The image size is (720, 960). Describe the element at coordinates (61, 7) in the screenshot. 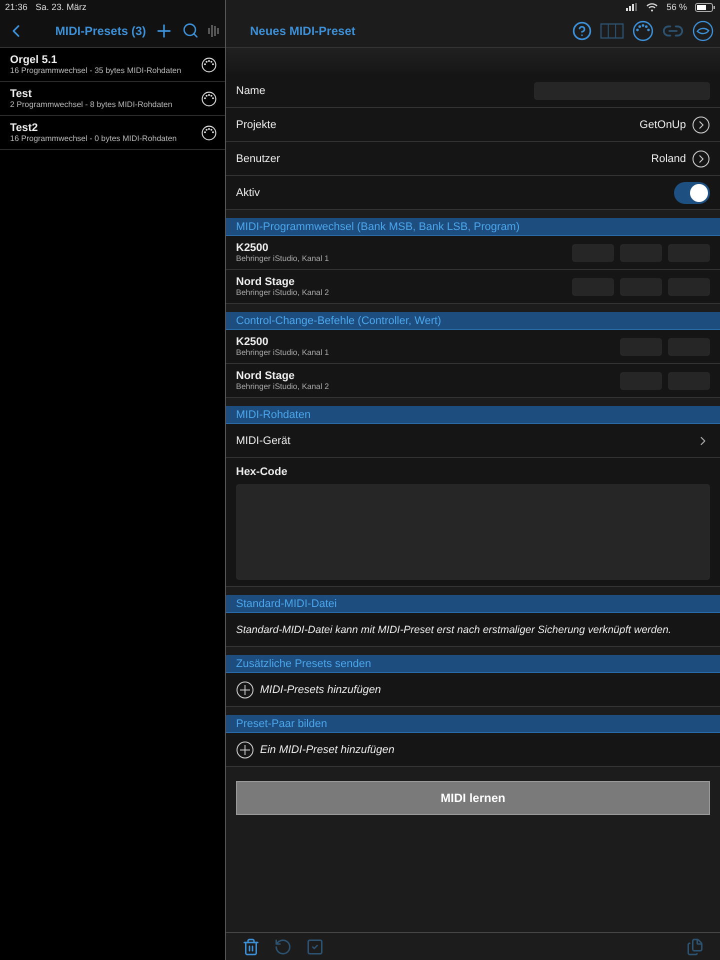

I see `status-date: Sa. 23. März` at that location.